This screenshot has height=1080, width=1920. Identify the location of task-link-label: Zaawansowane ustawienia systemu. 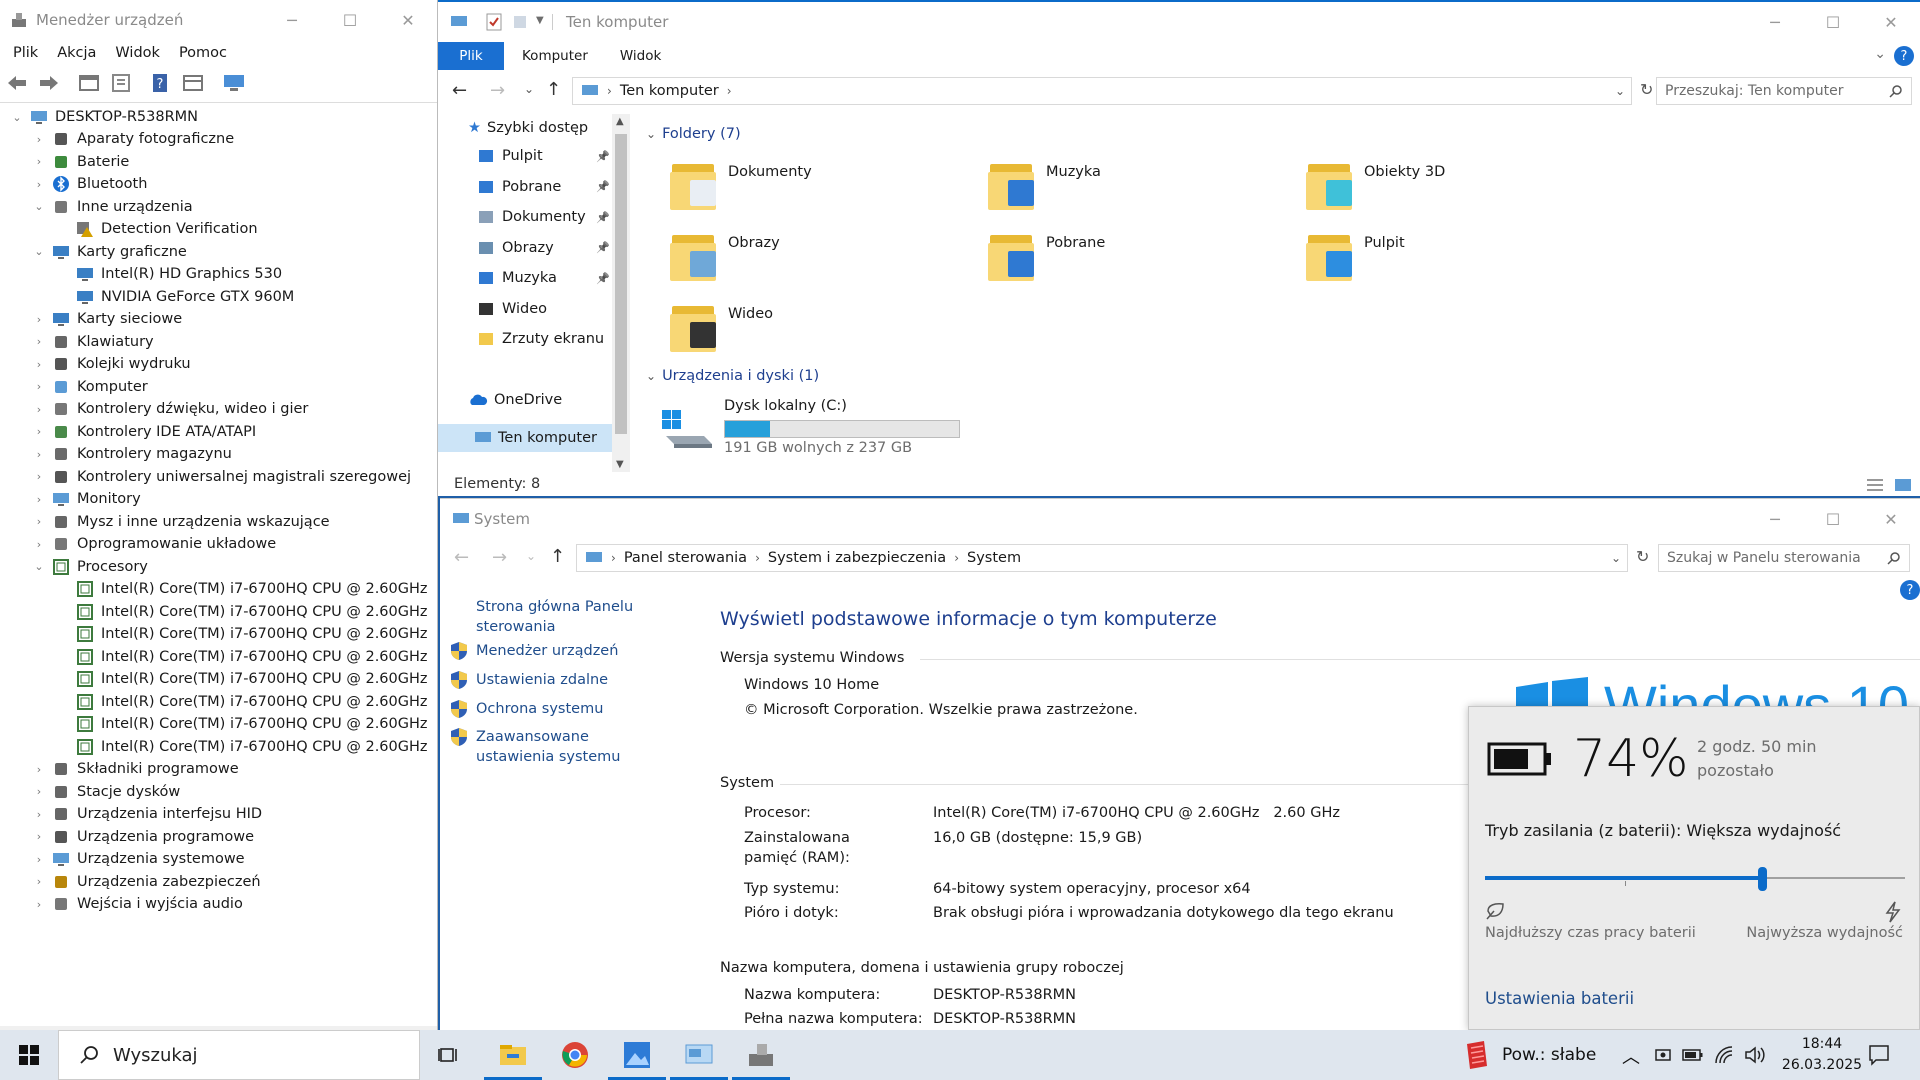
(563, 747).